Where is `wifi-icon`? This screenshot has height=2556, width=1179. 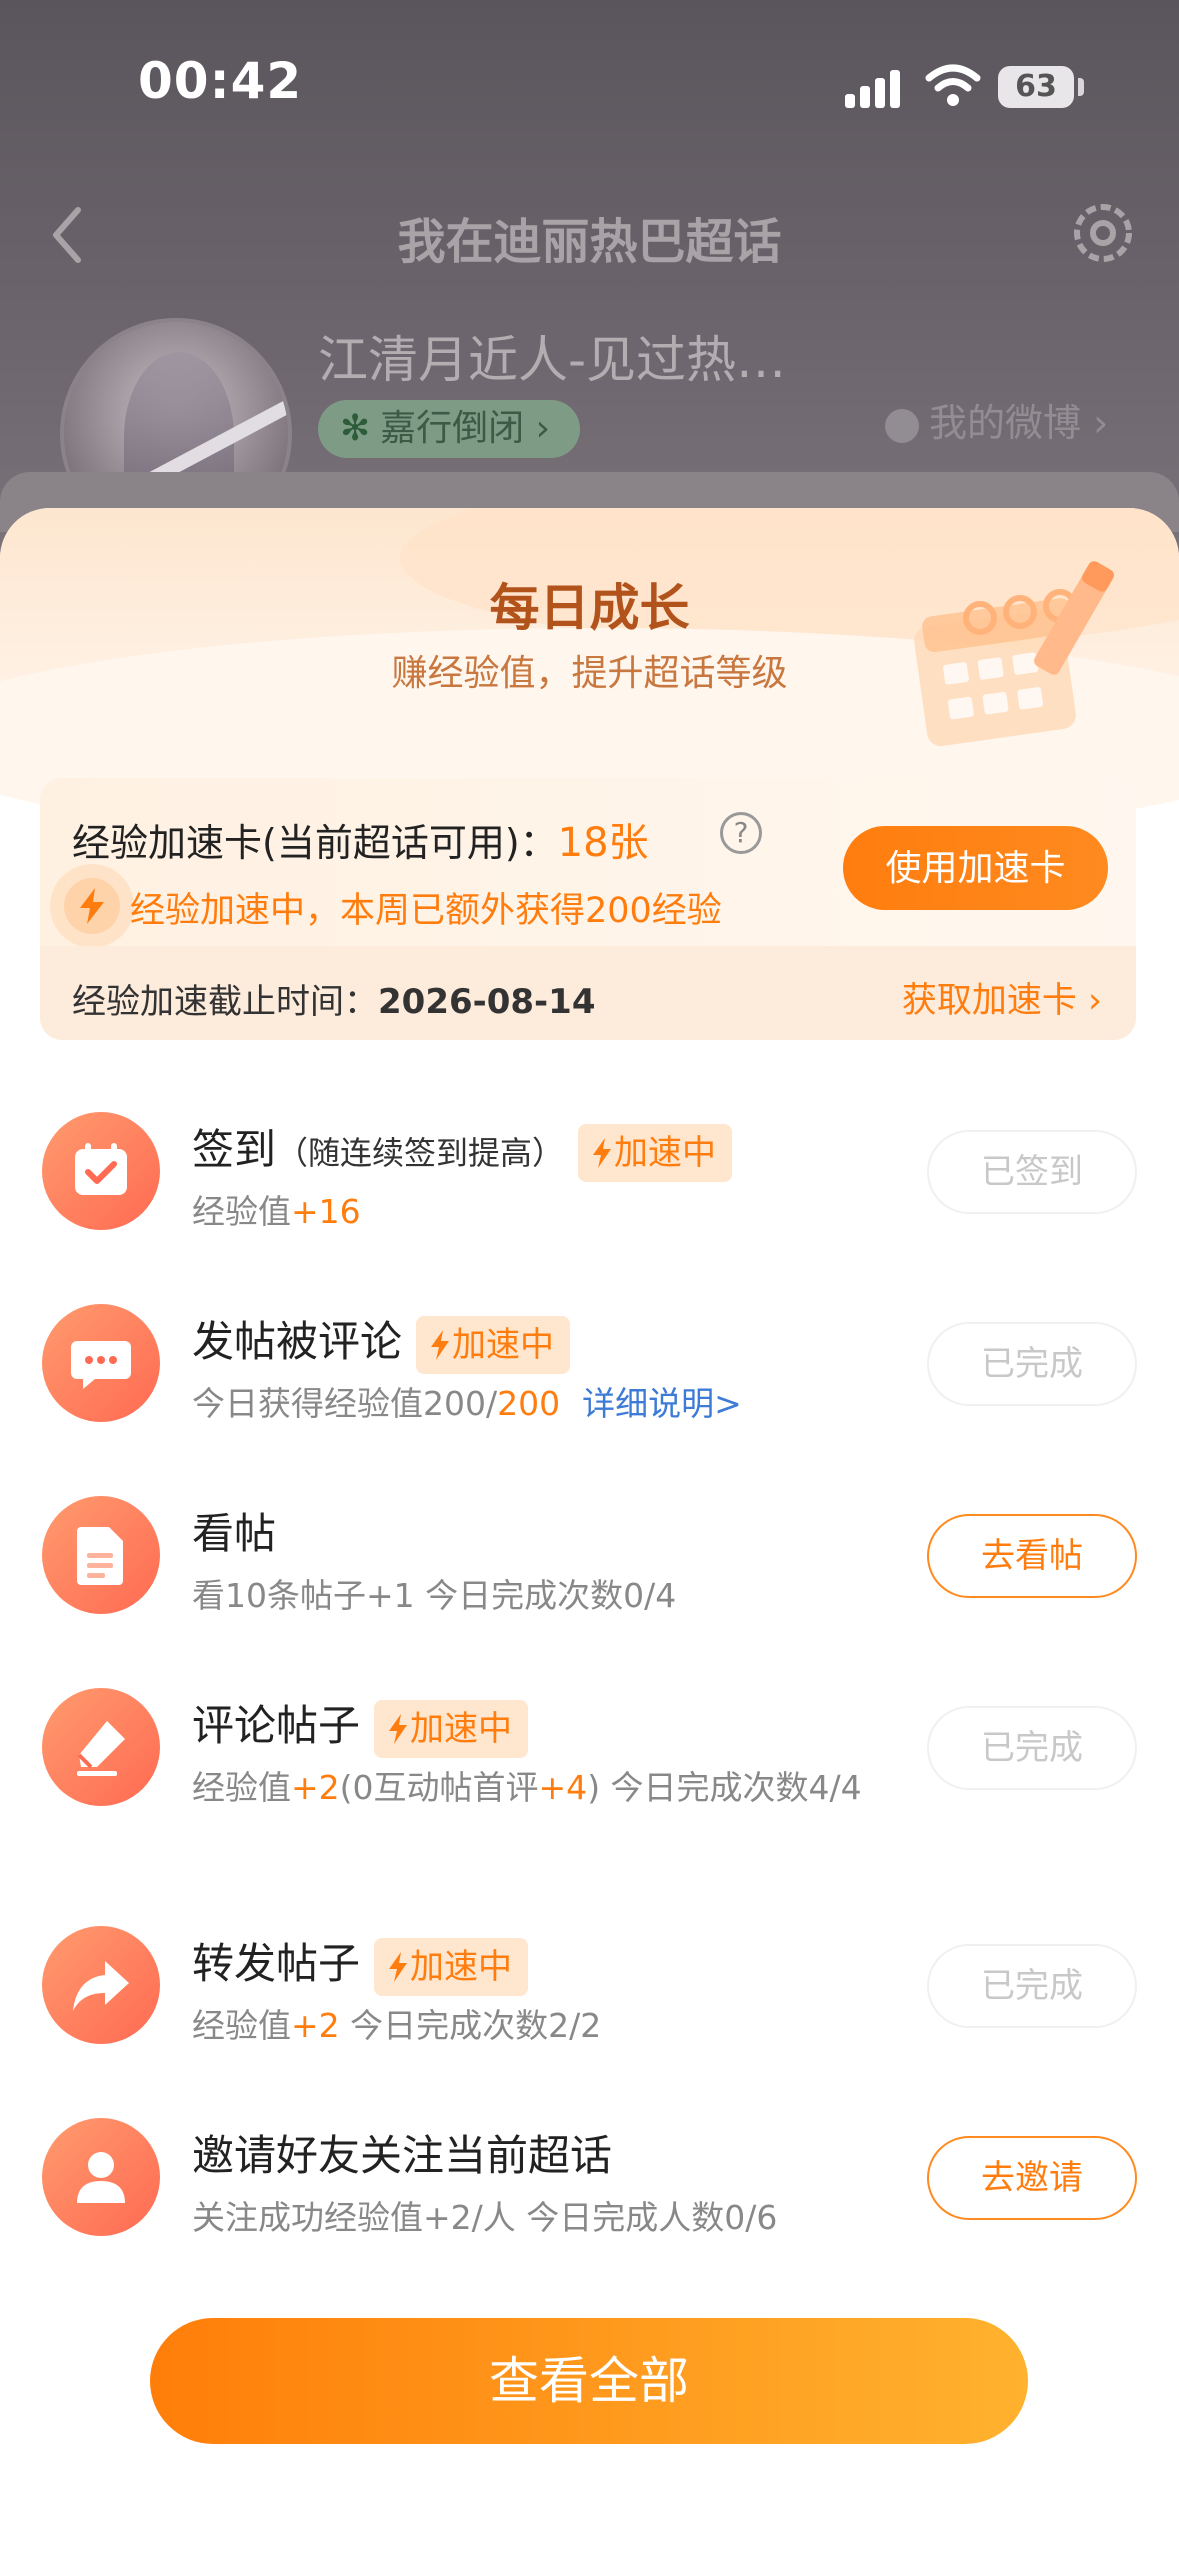 wifi-icon is located at coordinates (953, 85).